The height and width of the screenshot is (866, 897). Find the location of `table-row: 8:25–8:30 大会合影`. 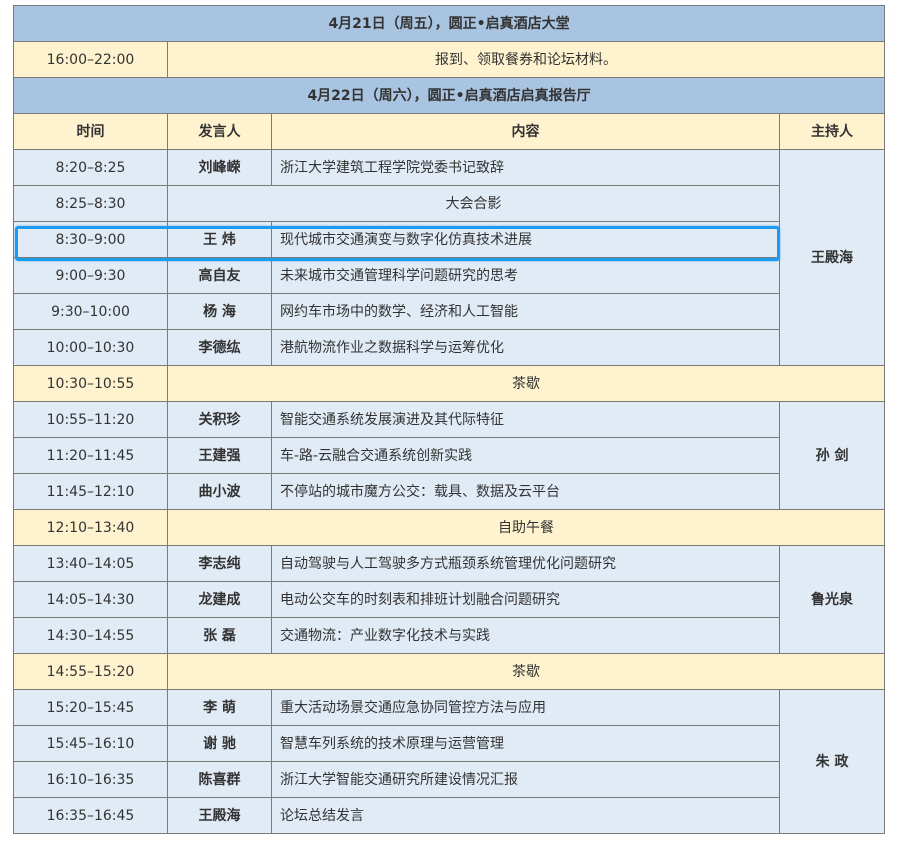

table-row: 8:25–8:30 大会合影 is located at coordinates (449, 203).